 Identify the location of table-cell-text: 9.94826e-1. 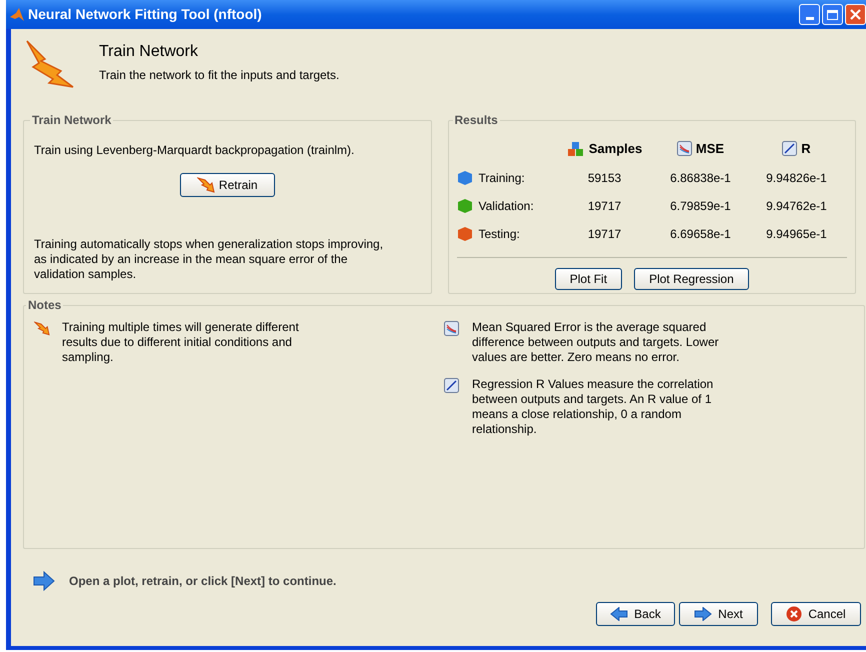
(796, 178).